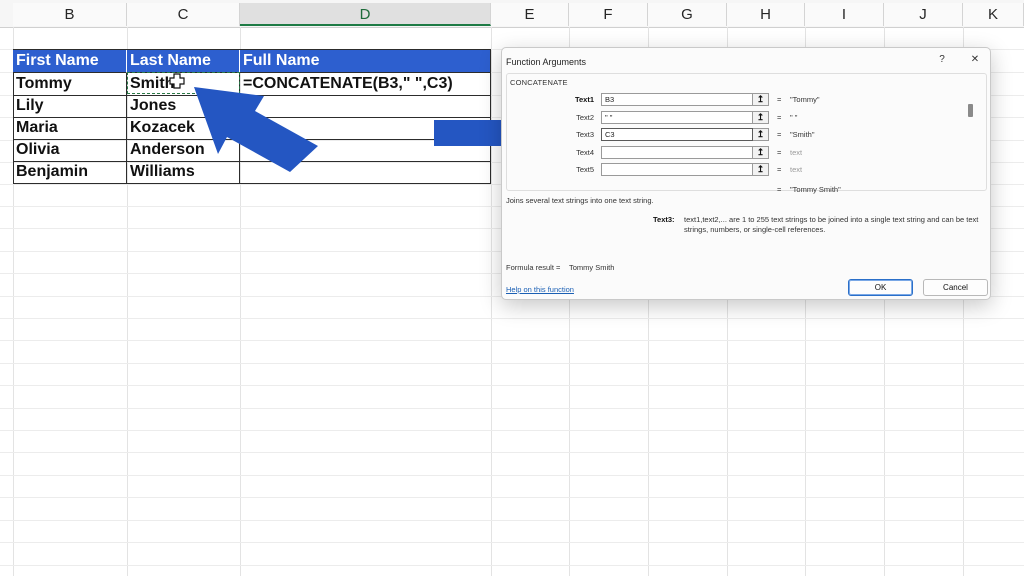  What do you see at coordinates (796, 152) in the screenshot?
I see `arg-result-text4: text` at bounding box center [796, 152].